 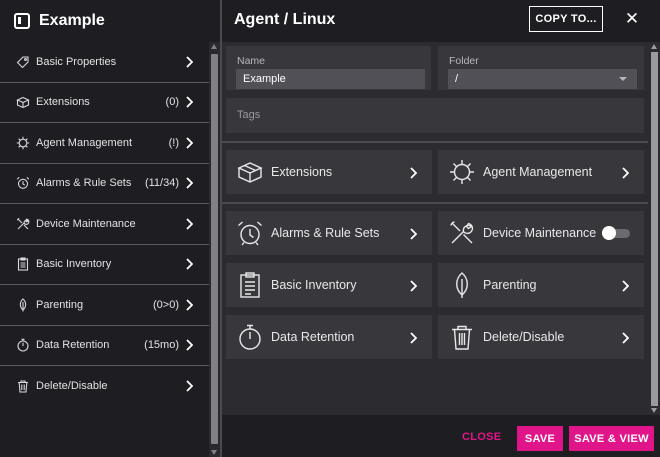 I want to click on main-header: Agent / Linux COPY TO... ✕, so click(x=441, y=21).